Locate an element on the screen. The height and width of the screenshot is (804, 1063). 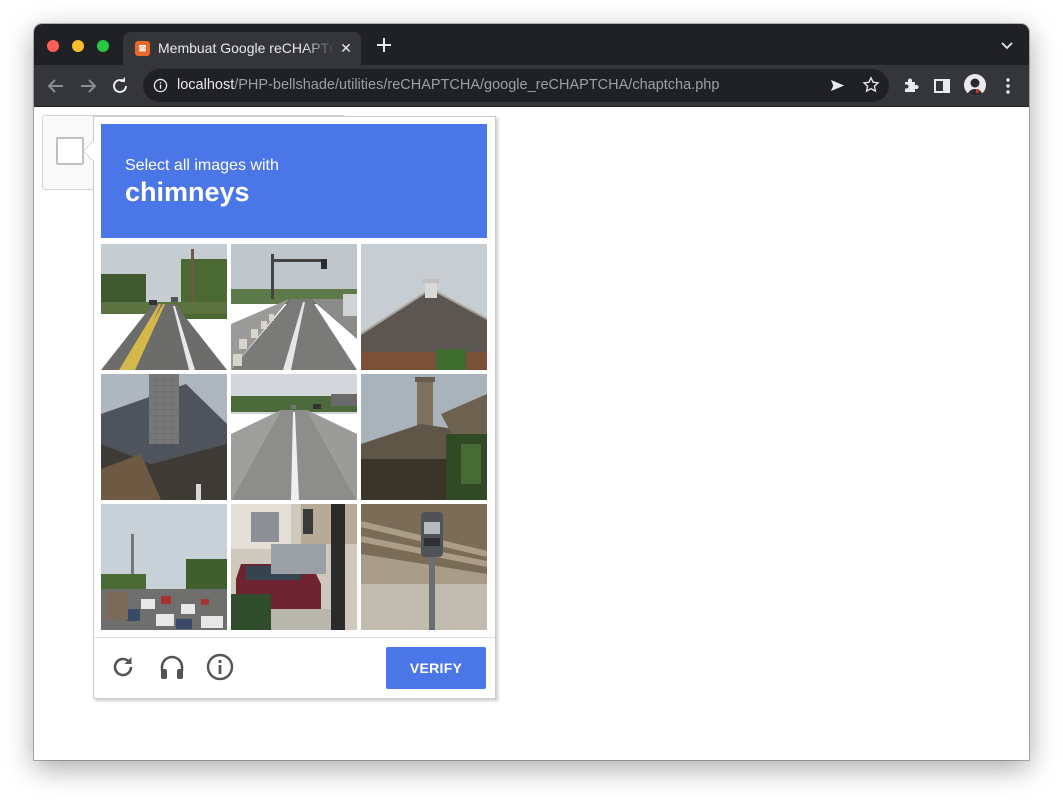
extensions-puzzle-icon is located at coordinates (911, 86).